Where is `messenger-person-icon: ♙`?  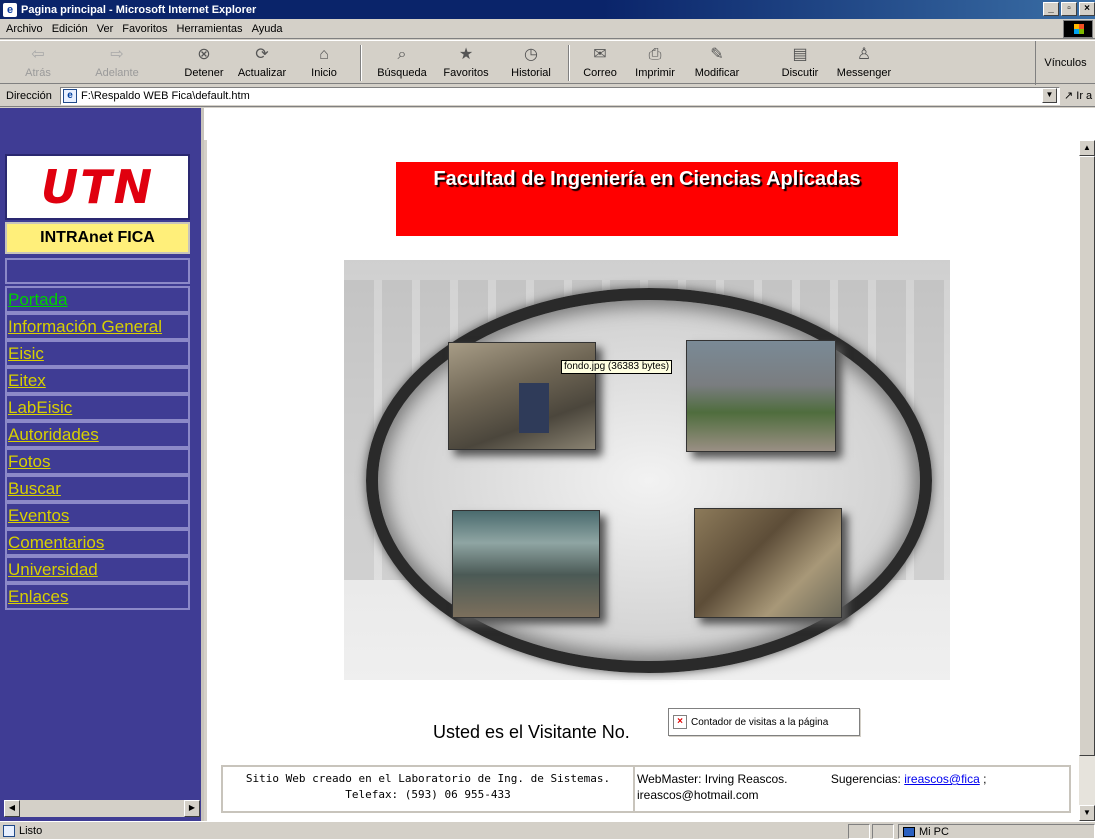 messenger-person-icon: ♙ is located at coordinates (864, 54).